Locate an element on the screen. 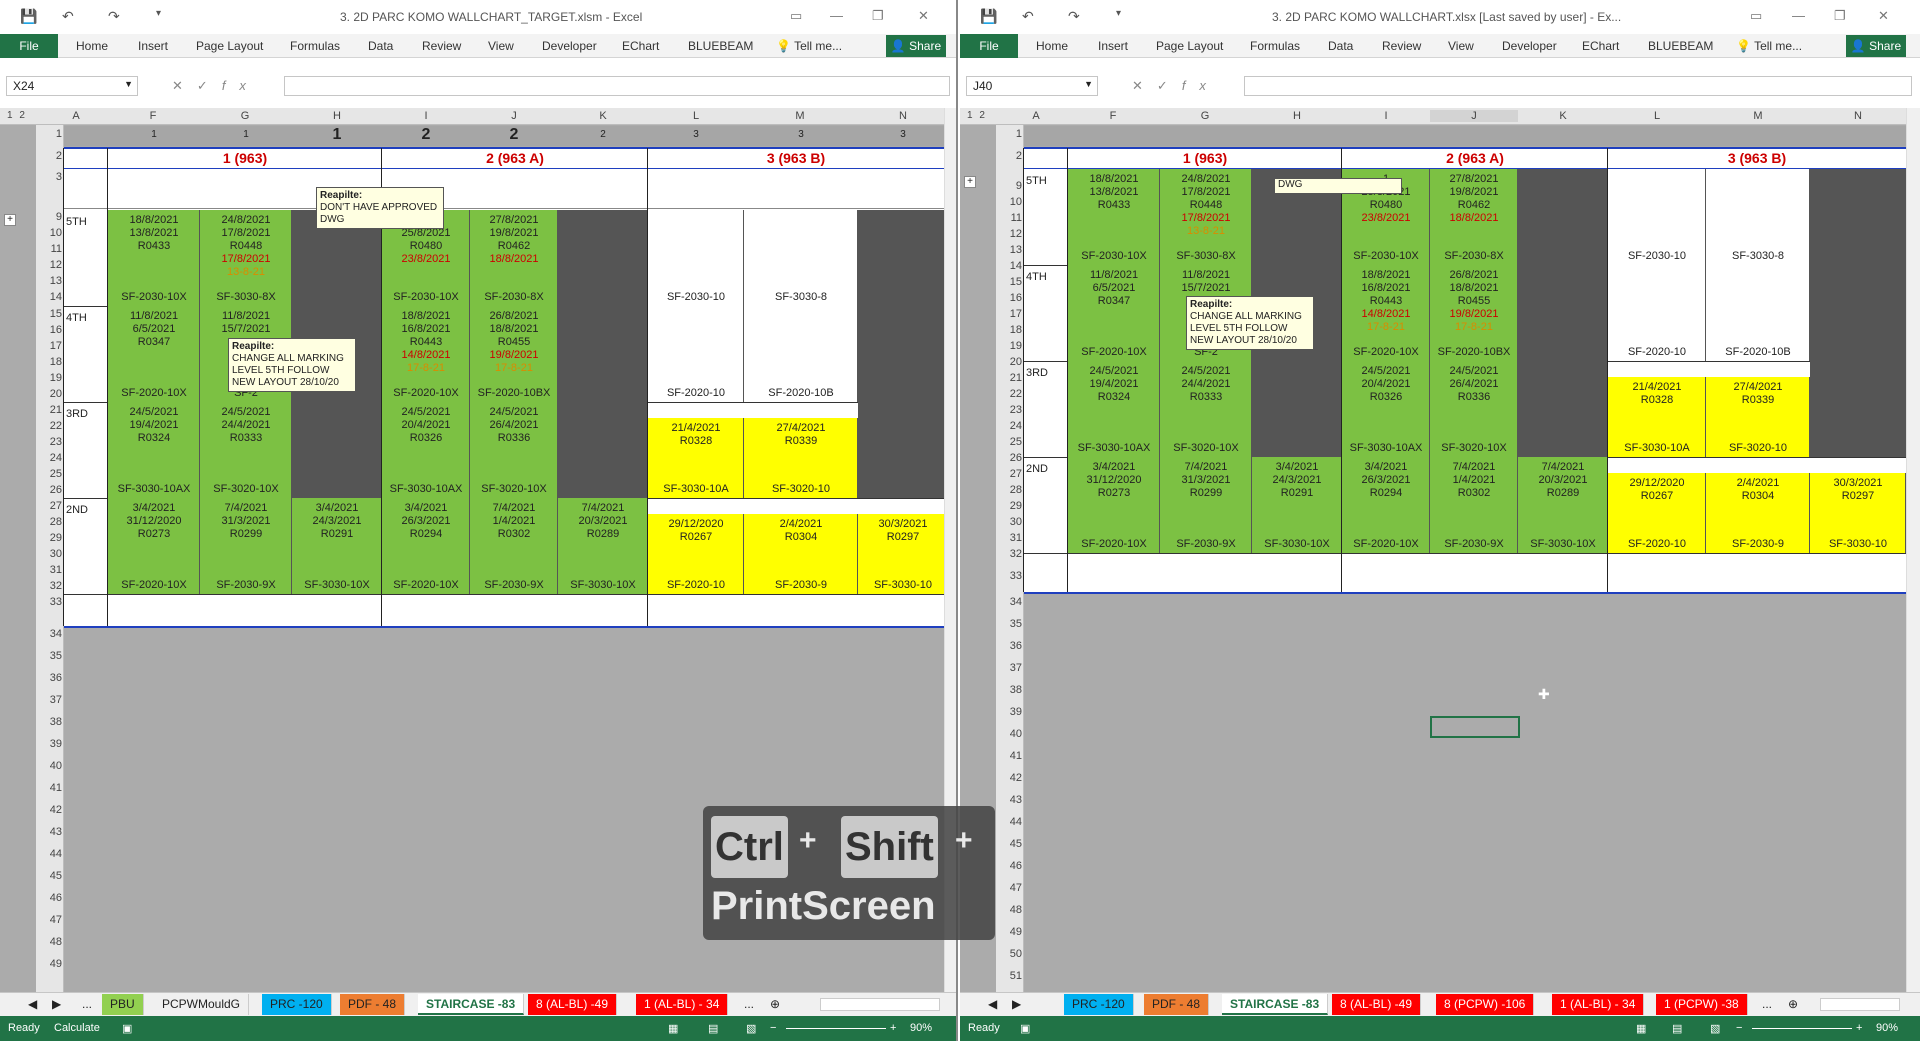  tab-bluebeam: BLUEBEAM is located at coordinates (720, 46).